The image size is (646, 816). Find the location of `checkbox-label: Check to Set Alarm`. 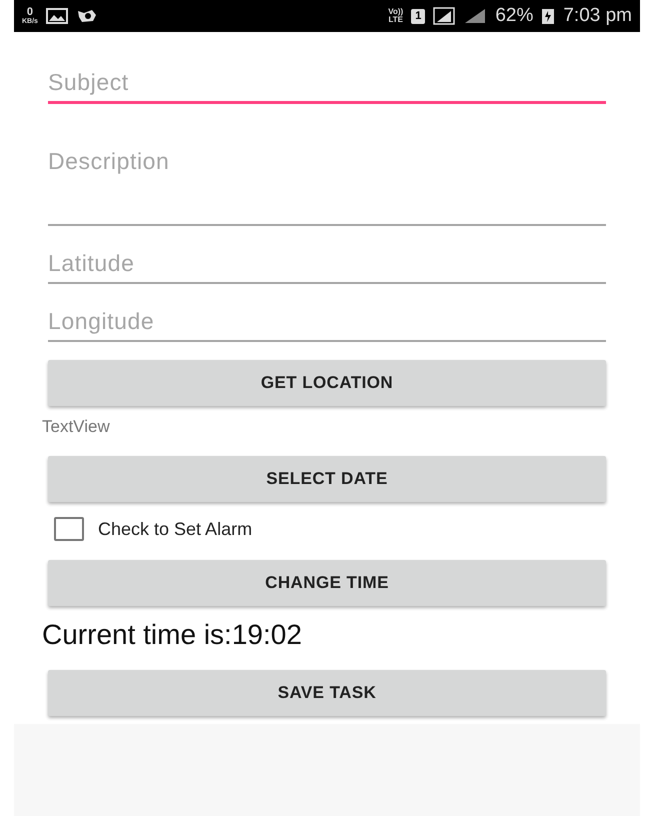

checkbox-label: Check to Set Alarm is located at coordinates (175, 529).